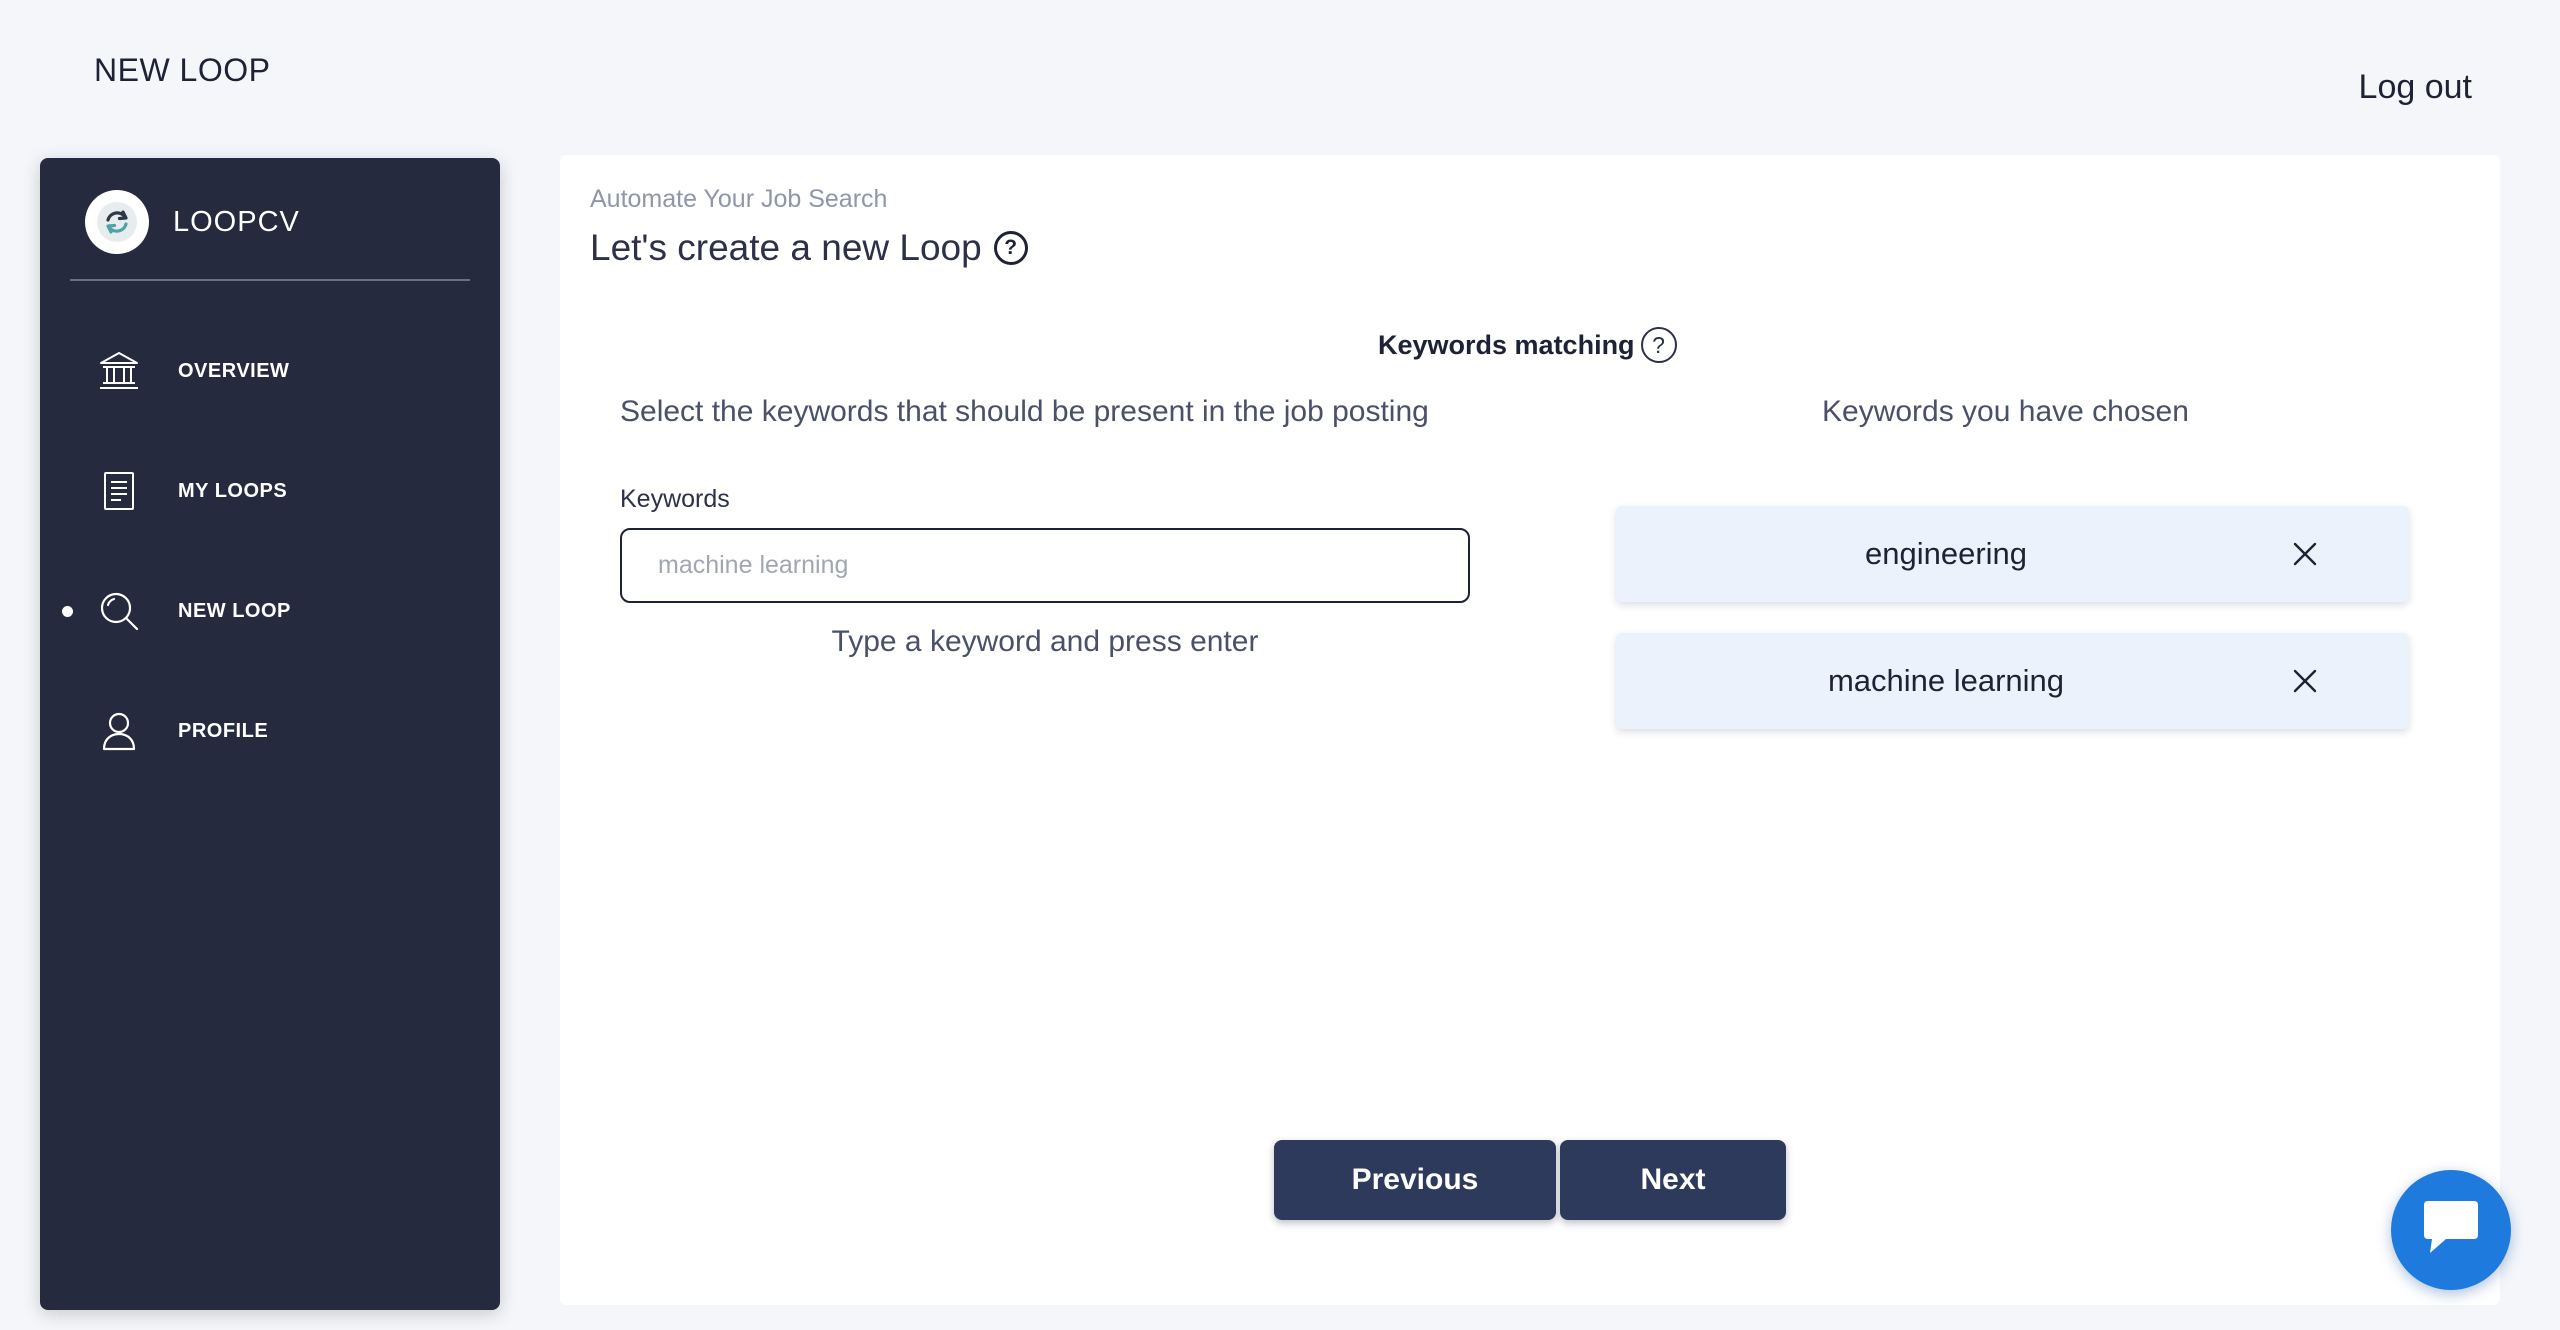 The image size is (2560, 1330). Describe the element at coordinates (67, 611) in the screenshot. I see `active-indicator-dot` at that location.